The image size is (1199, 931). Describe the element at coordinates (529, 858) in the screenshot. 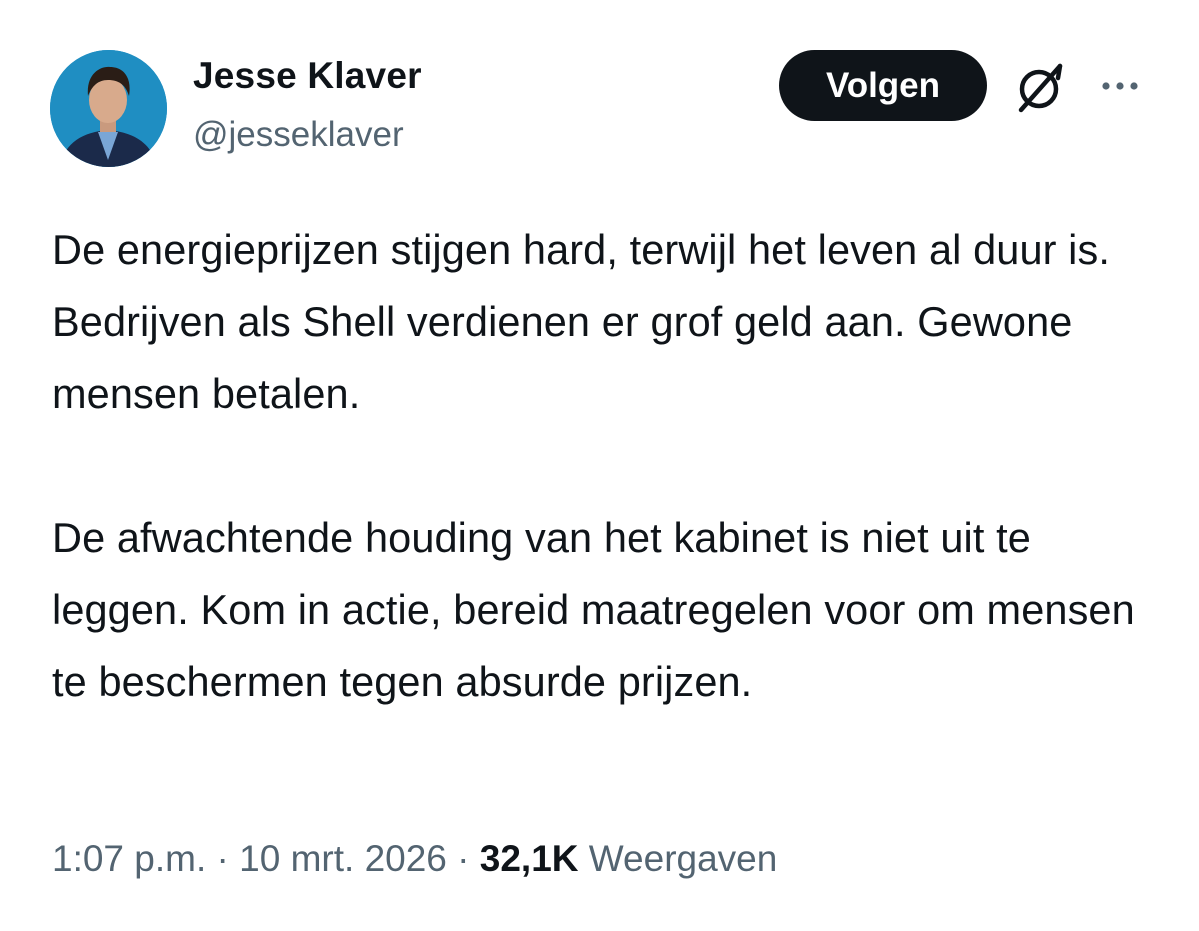

I see `views-count: 32,1K` at that location.